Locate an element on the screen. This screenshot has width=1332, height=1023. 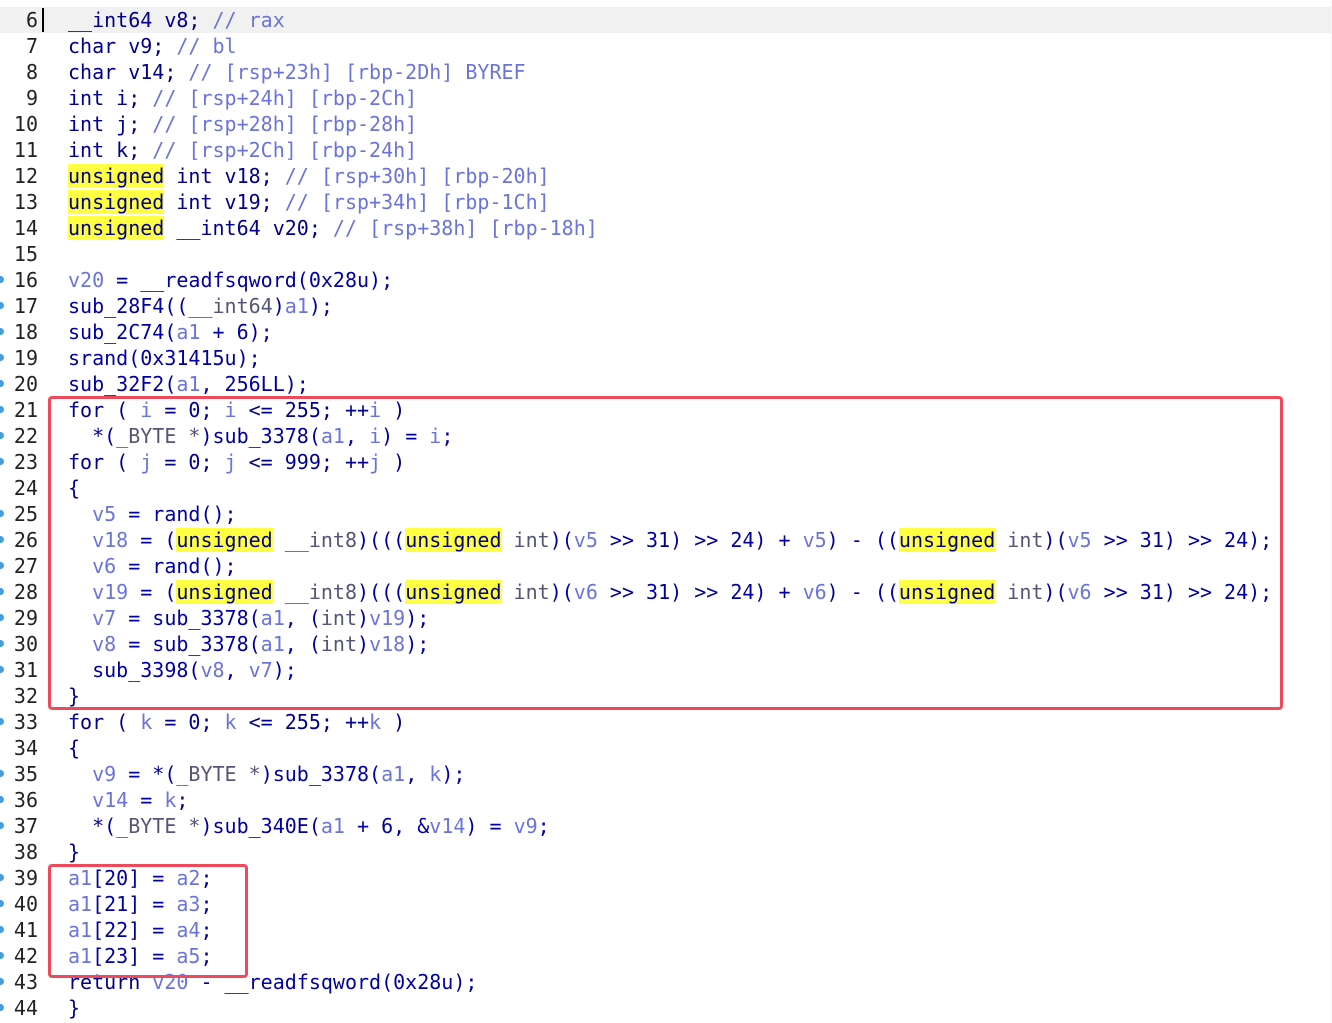
code-text: int k; // [rsp+2Ch] [rbp-24h] is located at coordinates (242, 150).